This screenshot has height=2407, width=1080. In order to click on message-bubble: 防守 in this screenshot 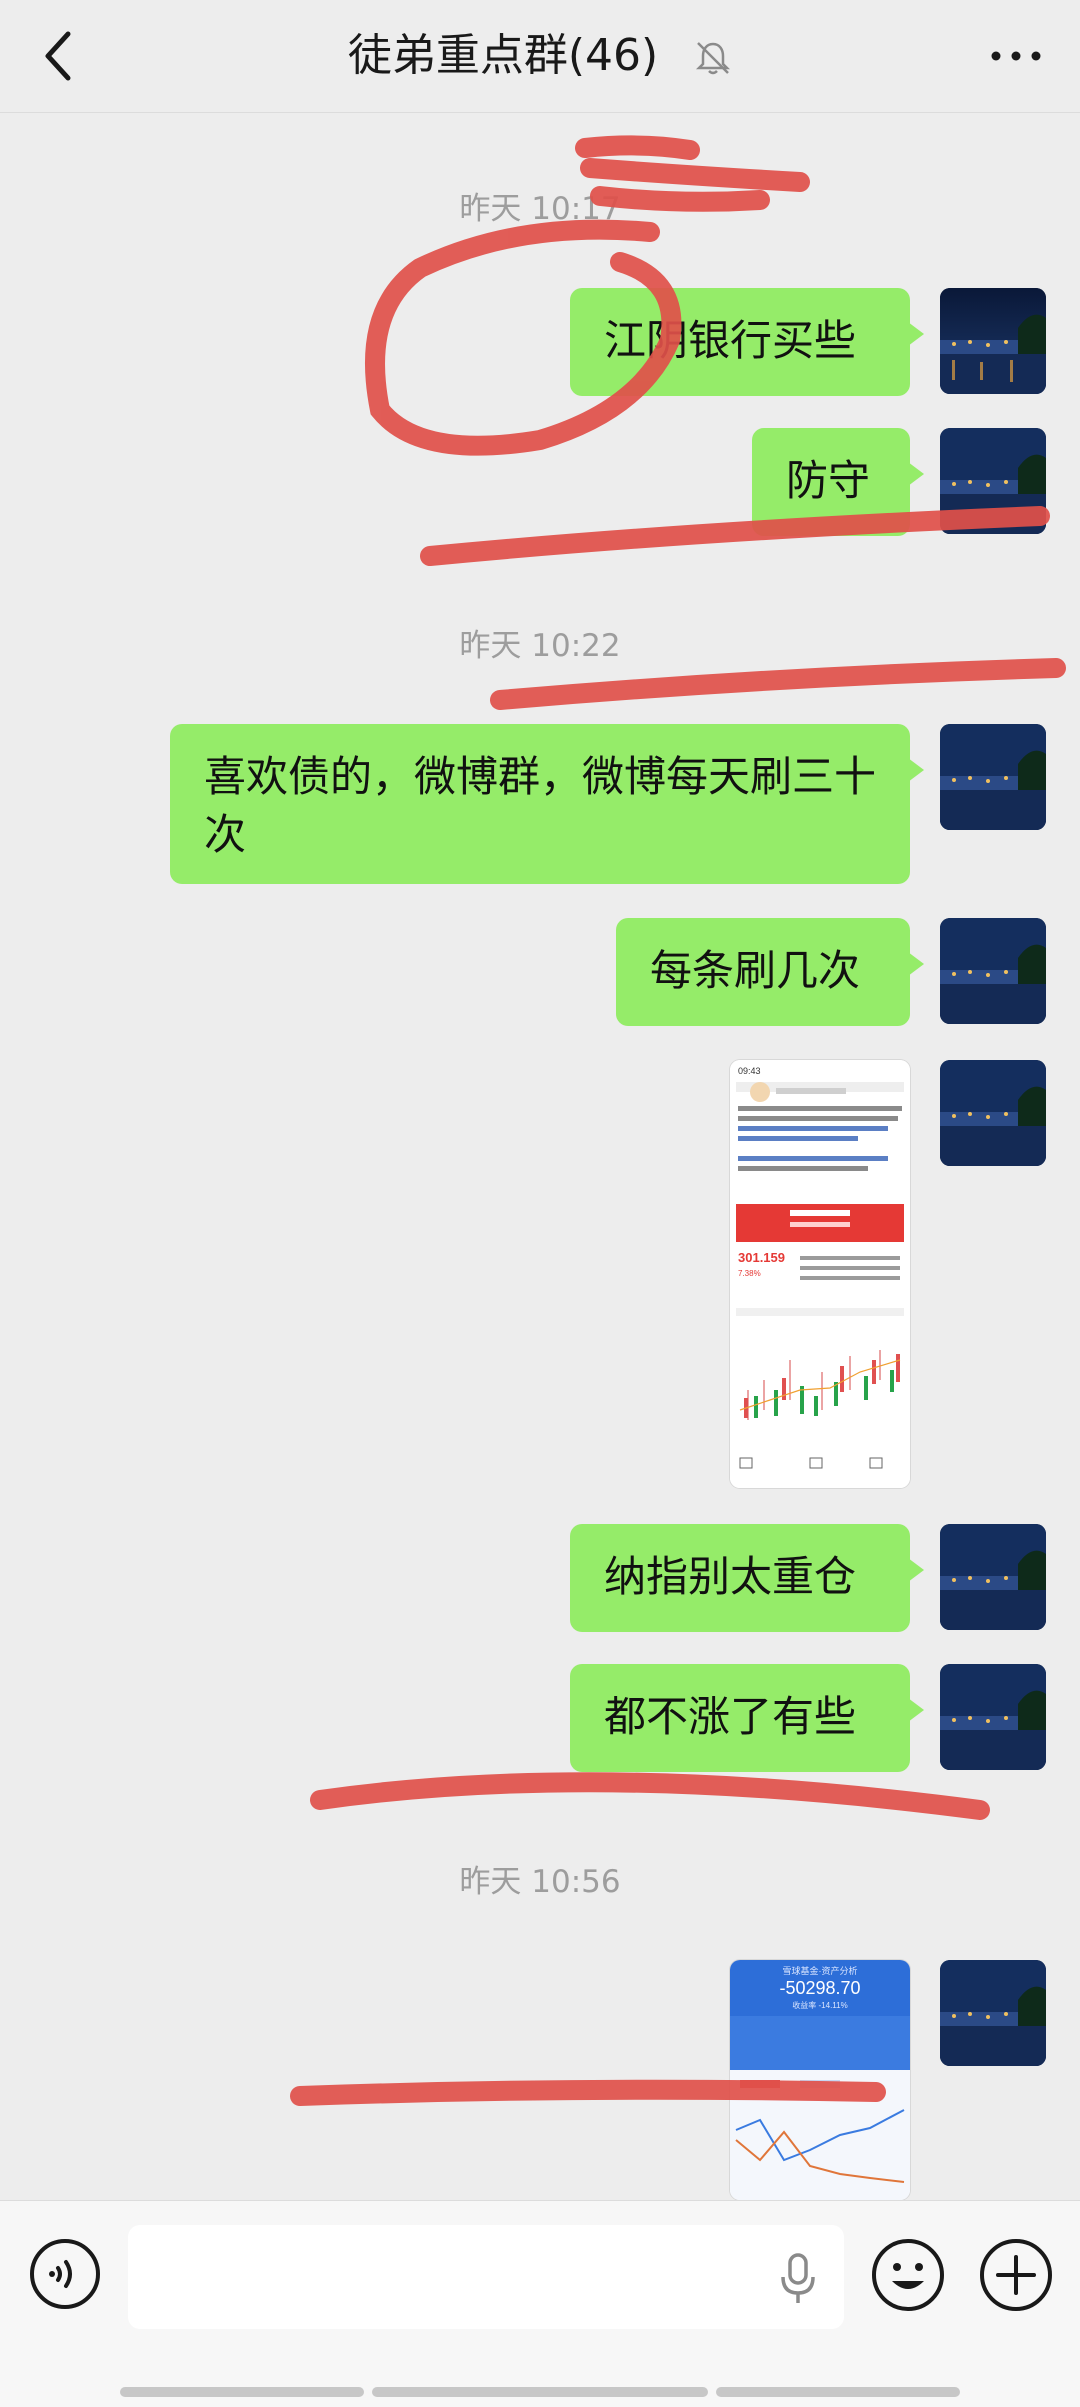, I will do `click(838, 482)`.